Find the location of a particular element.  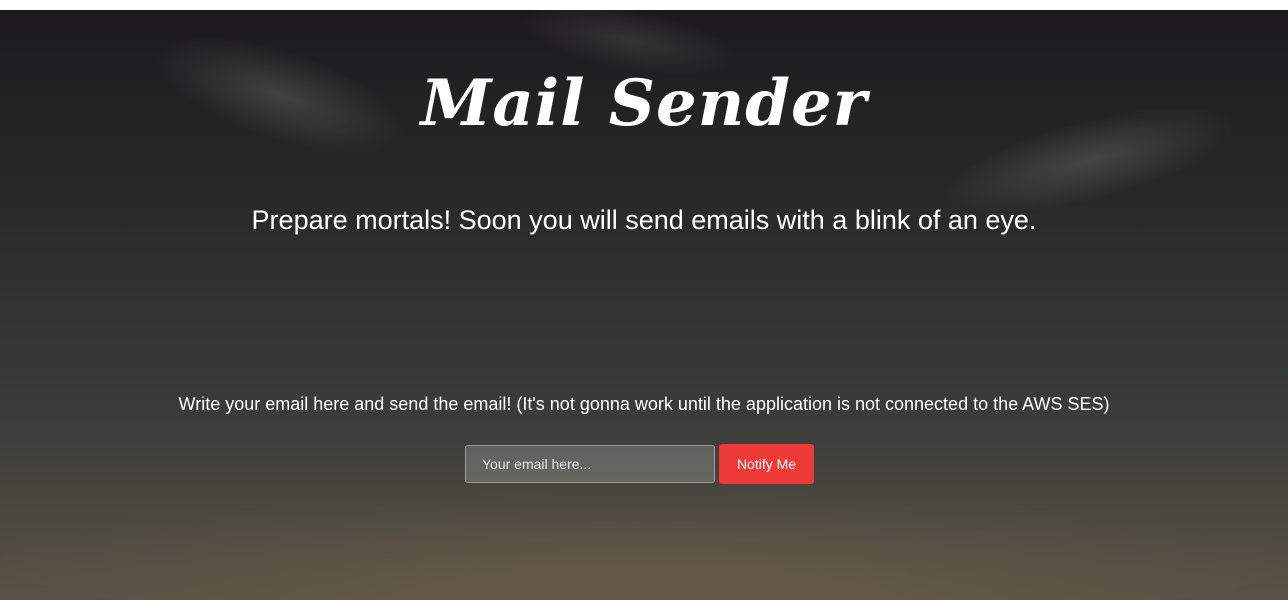

notify-me-button: Notify Me is located at coordinates (766, 464).